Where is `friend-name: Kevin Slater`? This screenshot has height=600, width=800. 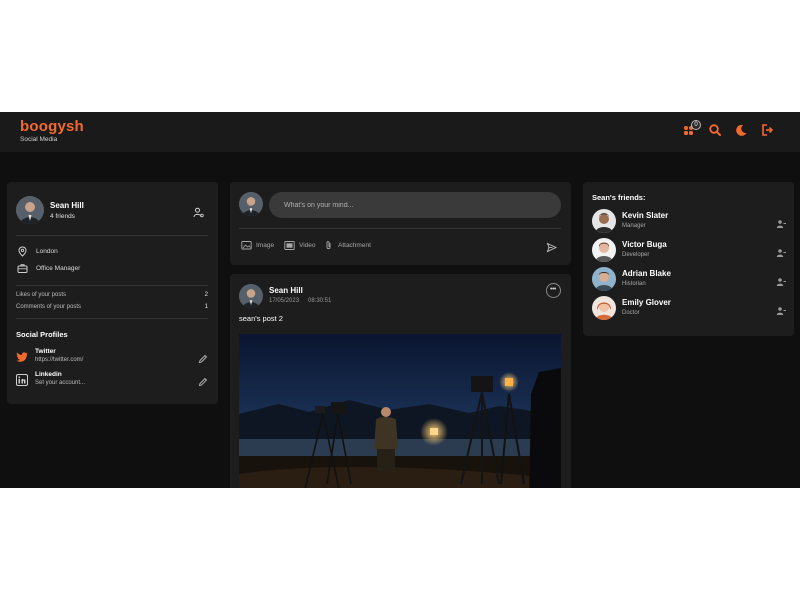 friend-name: Kevin Slater is located at coordinates (645, 215).